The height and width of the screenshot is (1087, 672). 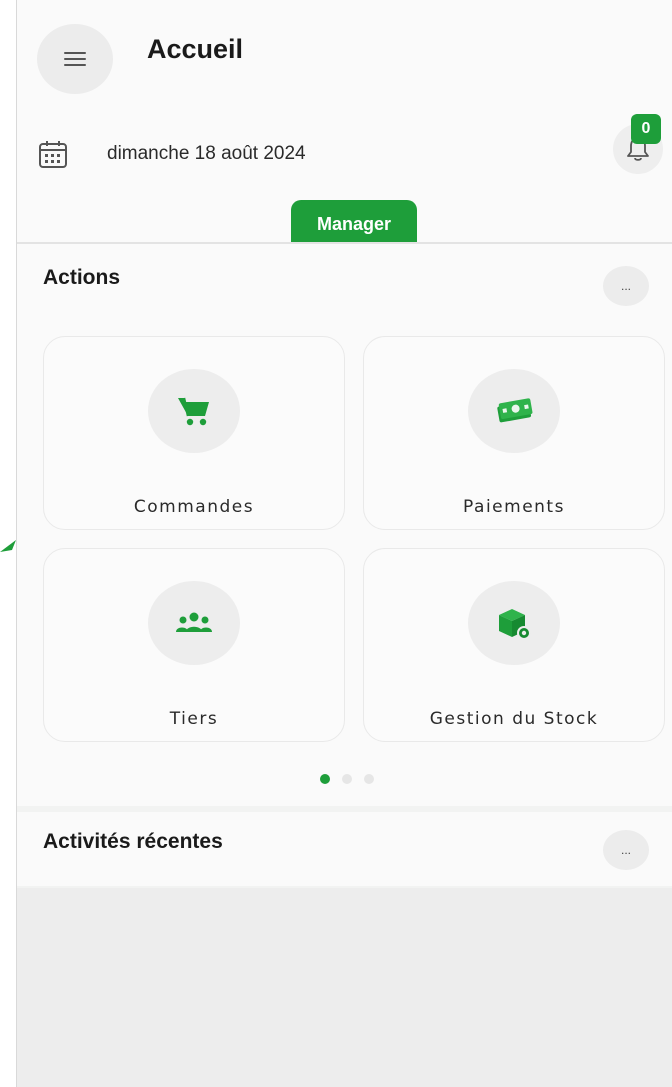 I want to click on cart-icon-circle, so click(x=194, y=411).